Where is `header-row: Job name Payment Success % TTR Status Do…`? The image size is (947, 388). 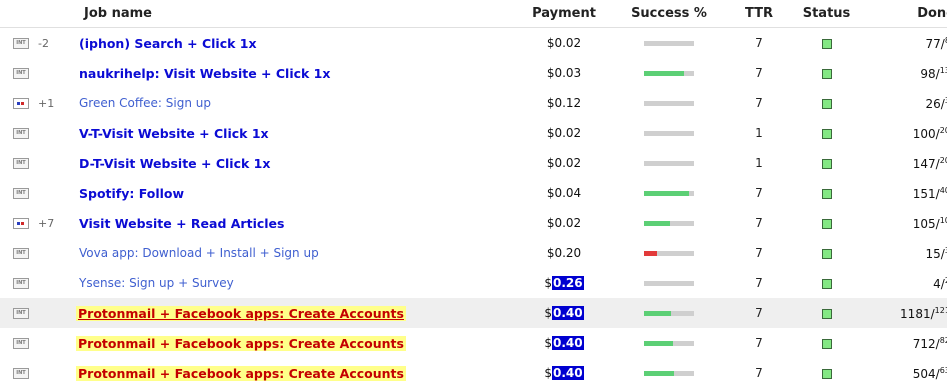
header-row: Job name Payment Success % TTR Status Do… is located at coordinates (473, 14).